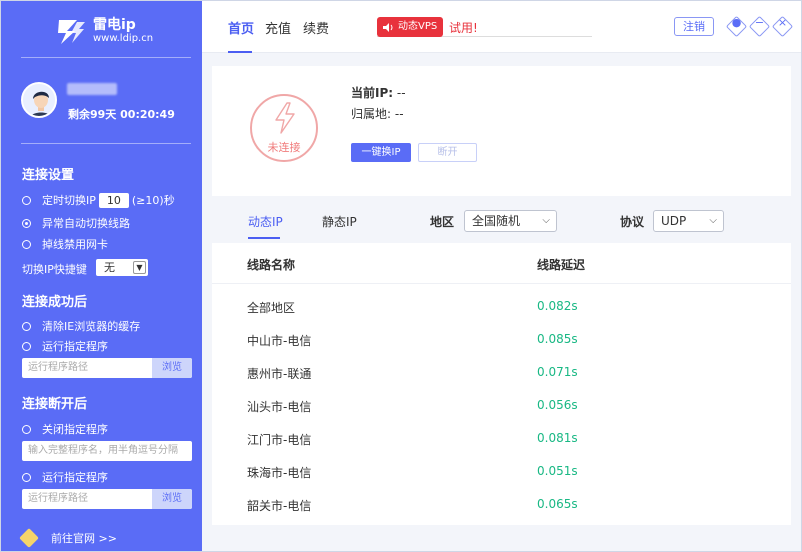 This screenshot has height=552, width=802. Describe the element at coordinates (114, 24) in the screenshot. I see `logo-name: 雷电ip` at that location.